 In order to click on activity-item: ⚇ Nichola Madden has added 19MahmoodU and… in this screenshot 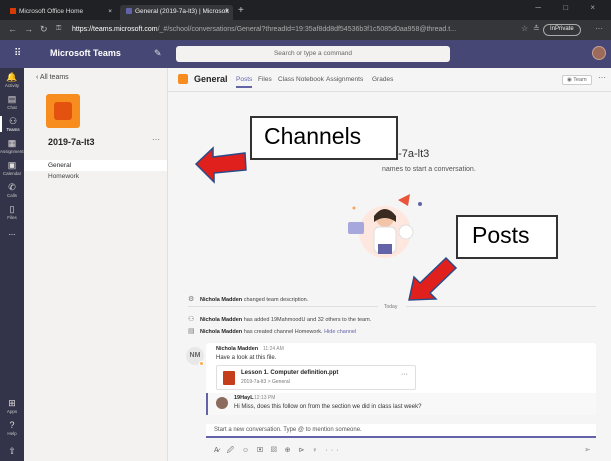, I will do `click(279, 319)`.